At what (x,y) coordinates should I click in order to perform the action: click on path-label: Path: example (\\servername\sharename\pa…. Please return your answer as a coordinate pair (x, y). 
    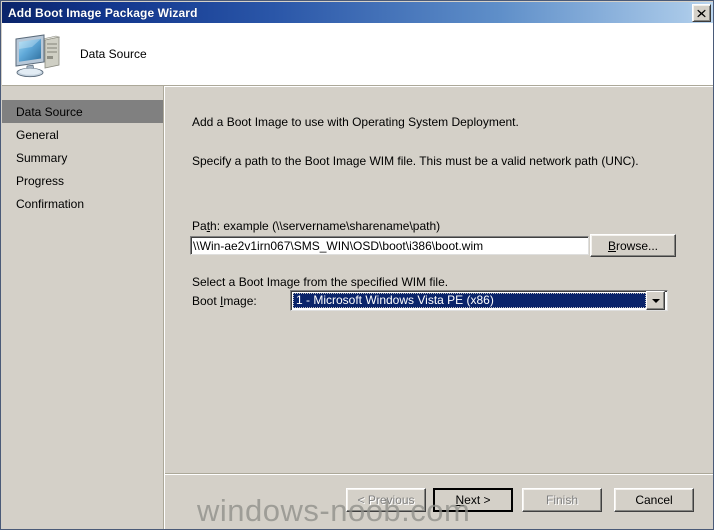
    Looking at the image, I should click on (316, 226).